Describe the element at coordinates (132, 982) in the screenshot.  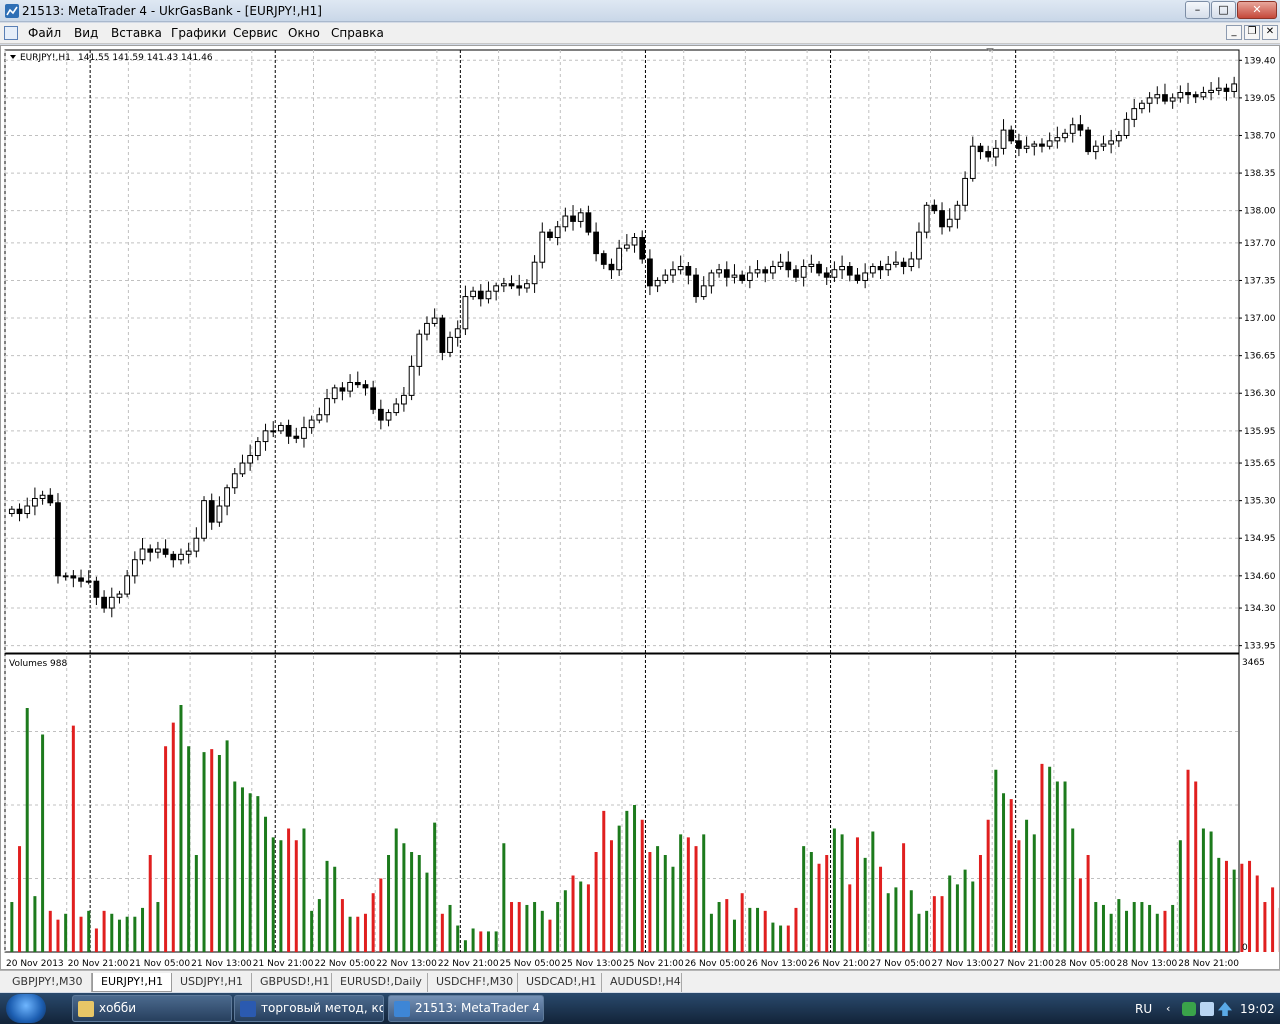
I see `tab-eurjpy-h1: EURJPY!,H1` at that location.